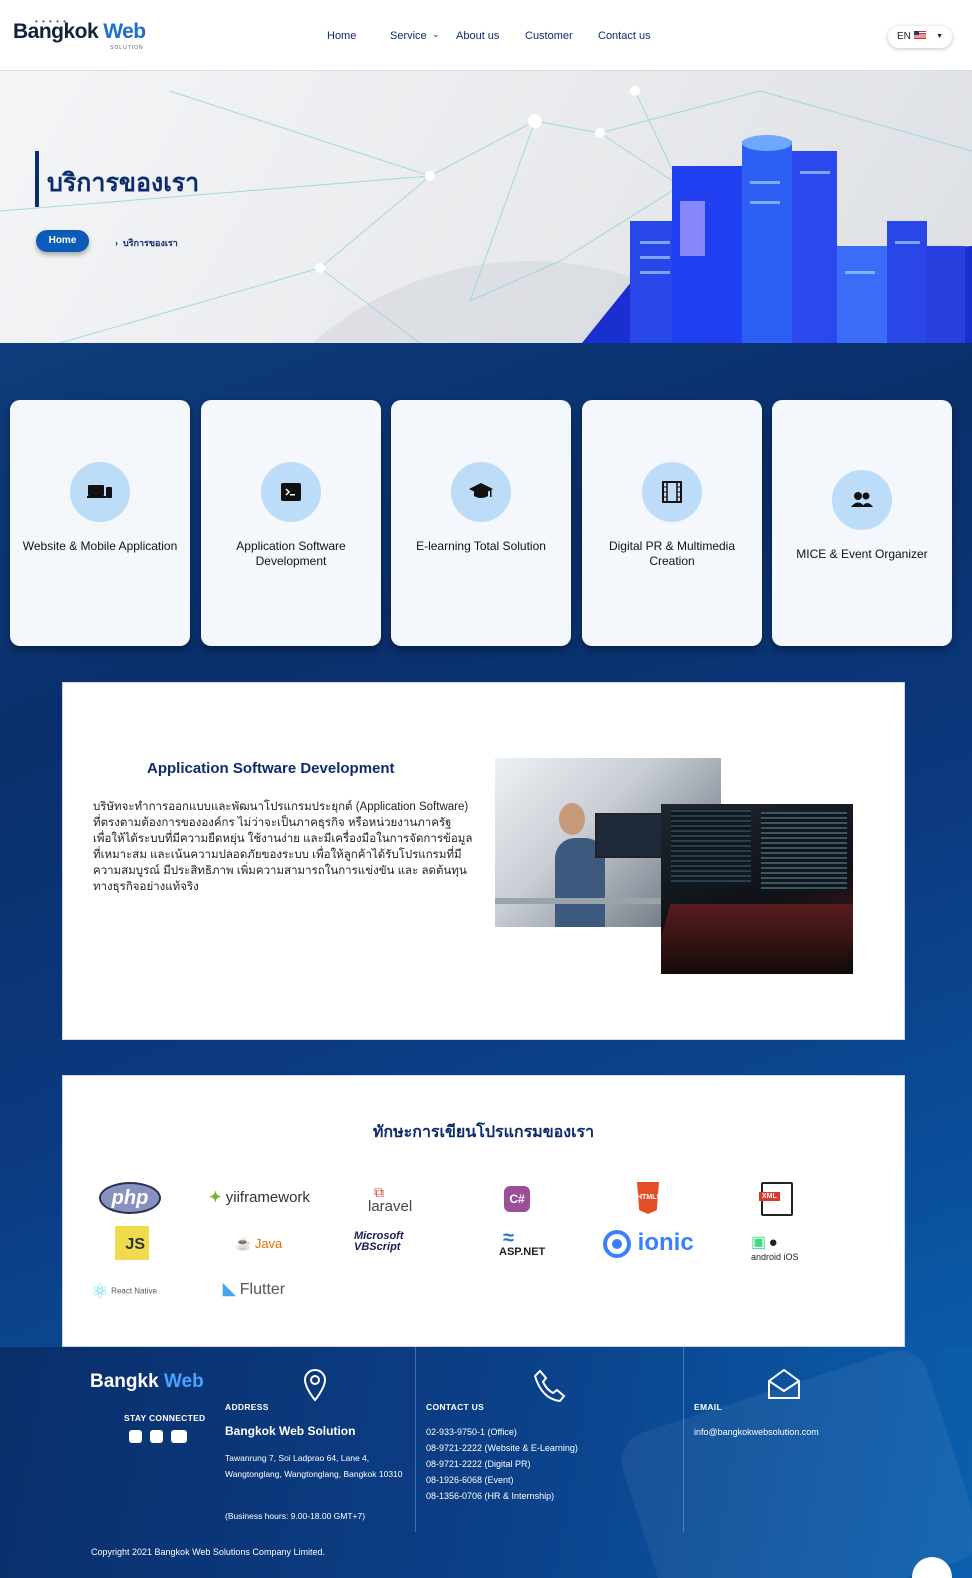 The height and width of the screenshot is (1578, 972). Describe the element at coordinates (165, 1418) in the screenshot. I see `stay-connected-label: STAY CONNECTED` at that location.